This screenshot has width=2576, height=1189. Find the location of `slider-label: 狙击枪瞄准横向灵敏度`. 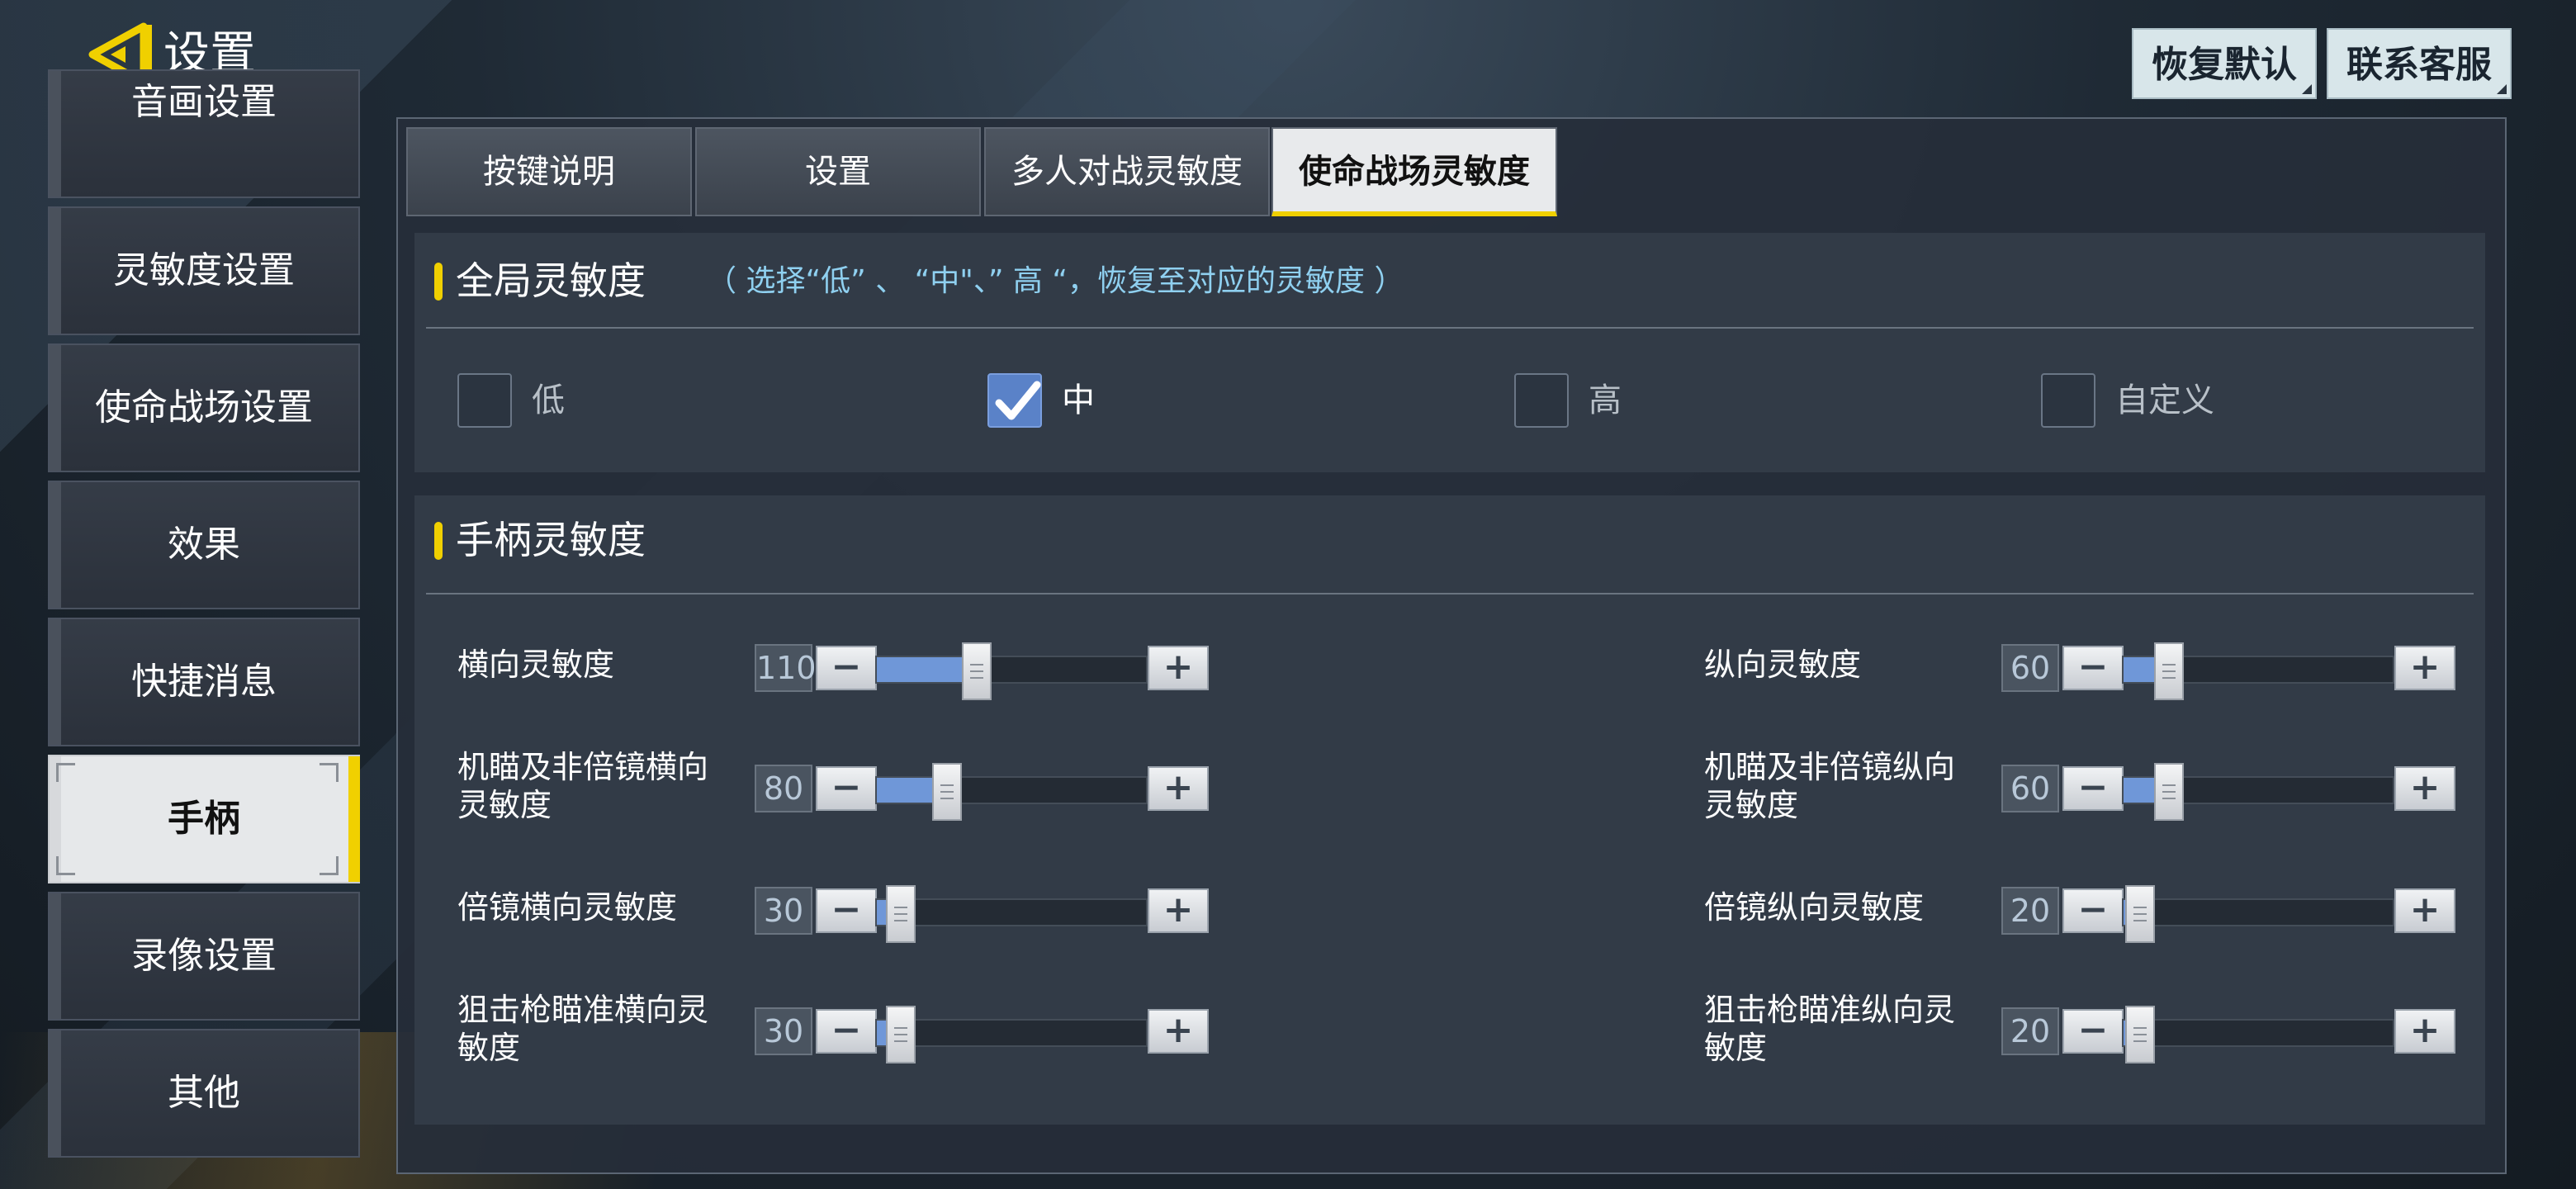

slider-label: 狙击枪瞄准横向灵敏度 is located at coordinates (583, 1029).